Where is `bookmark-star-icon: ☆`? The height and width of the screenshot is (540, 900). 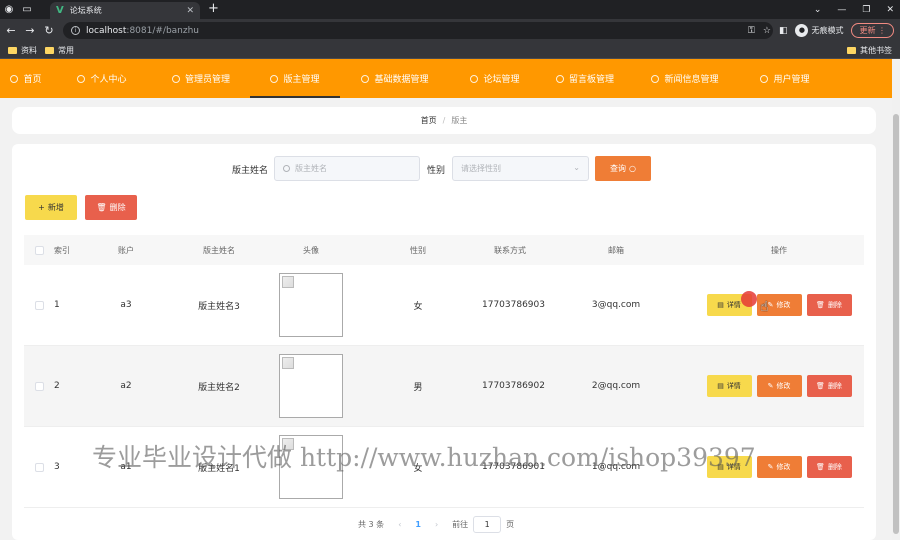
bookmark-star-icon: ☆ is located at coordinates (767, 31).